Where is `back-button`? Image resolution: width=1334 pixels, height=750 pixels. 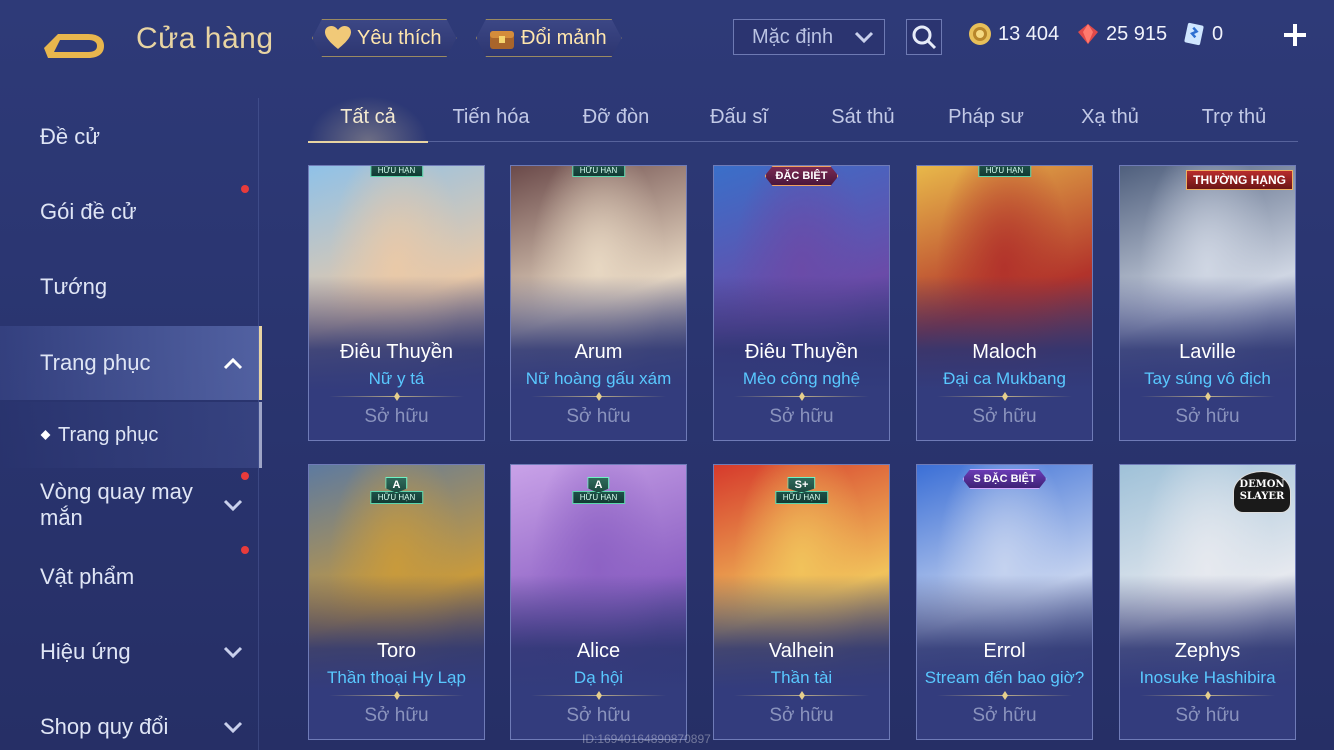
back-button is located at coordinates (74, 42).